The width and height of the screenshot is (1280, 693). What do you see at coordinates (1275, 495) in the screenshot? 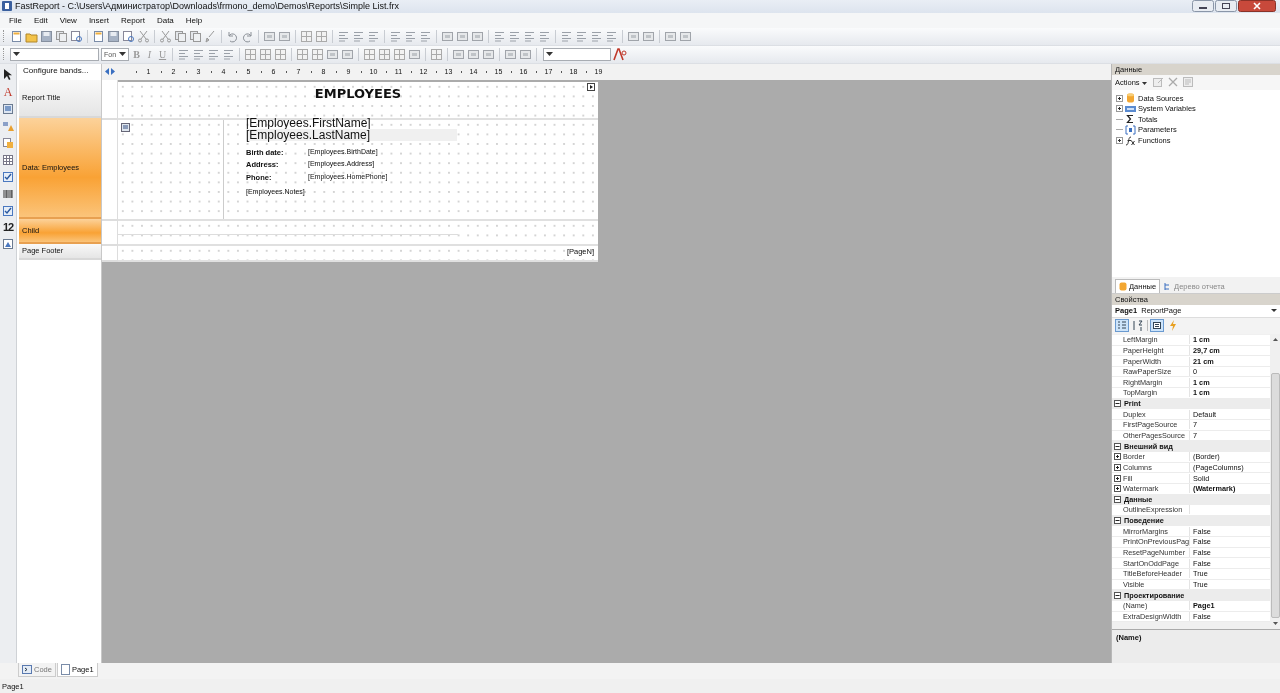
I see `scrollbar-thumb` at bounding box center [1275, 495].